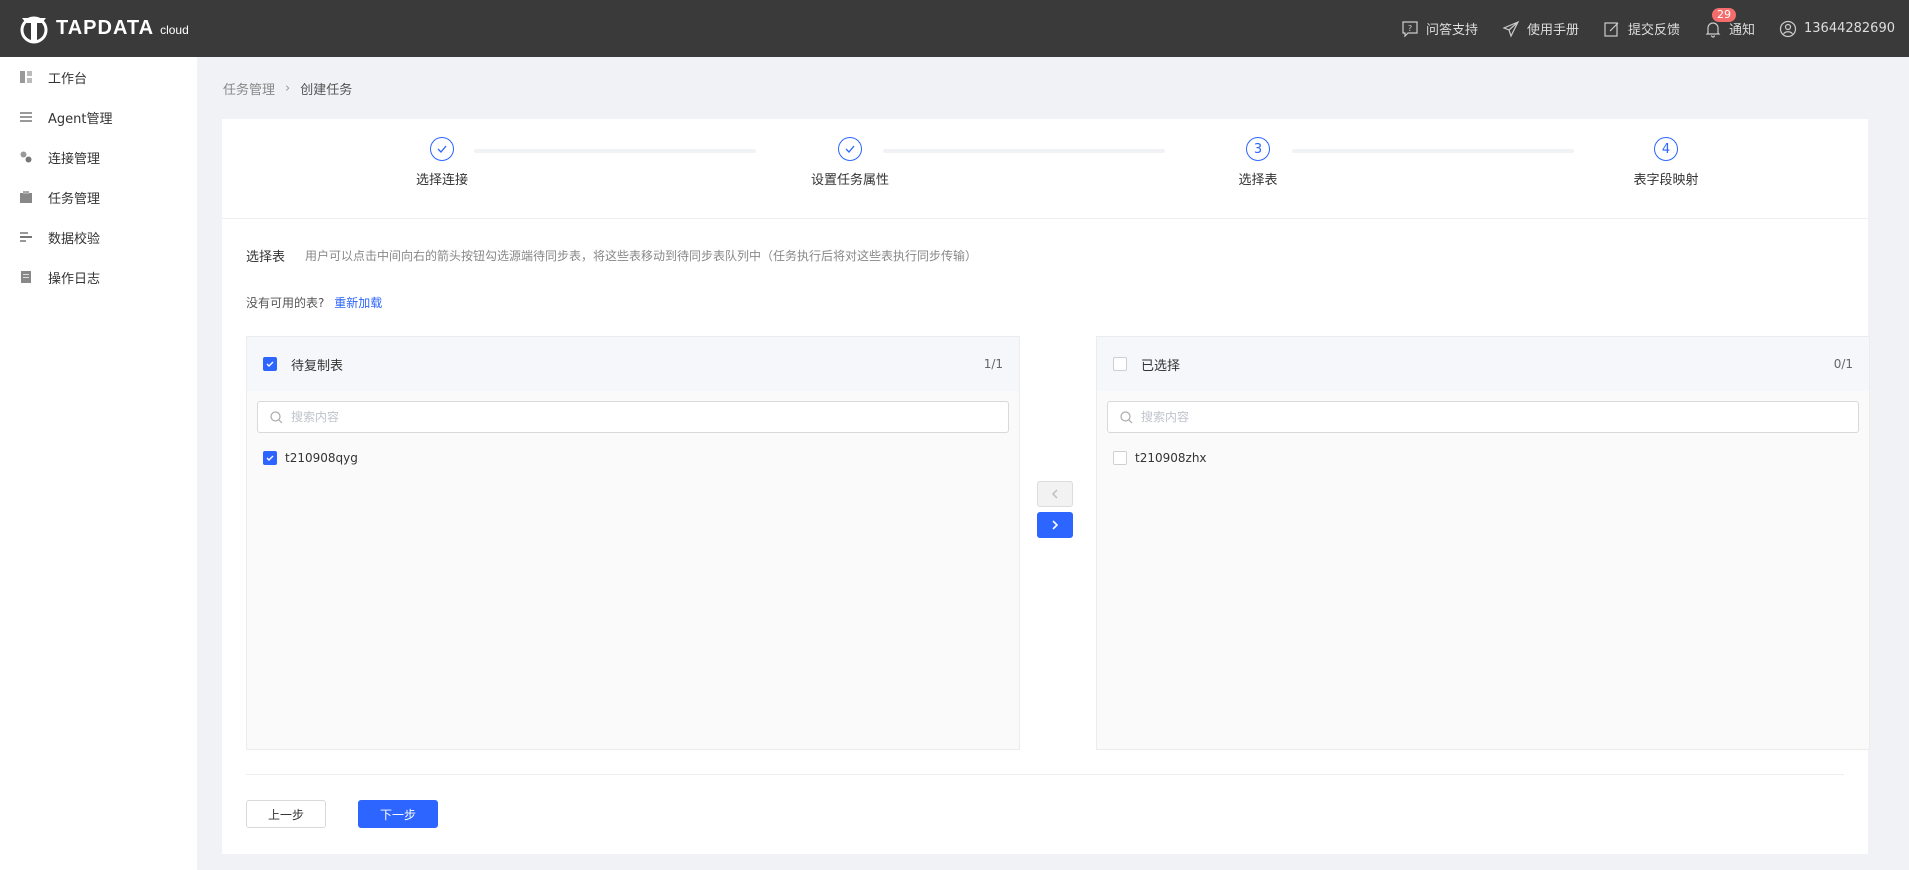 The width and height of the screenshot is (1909, 870). What do you see at coordinates (1483, 458) in the screenshot?
I see `list-item: t210908zhx` at bounding box center [1483, 458].